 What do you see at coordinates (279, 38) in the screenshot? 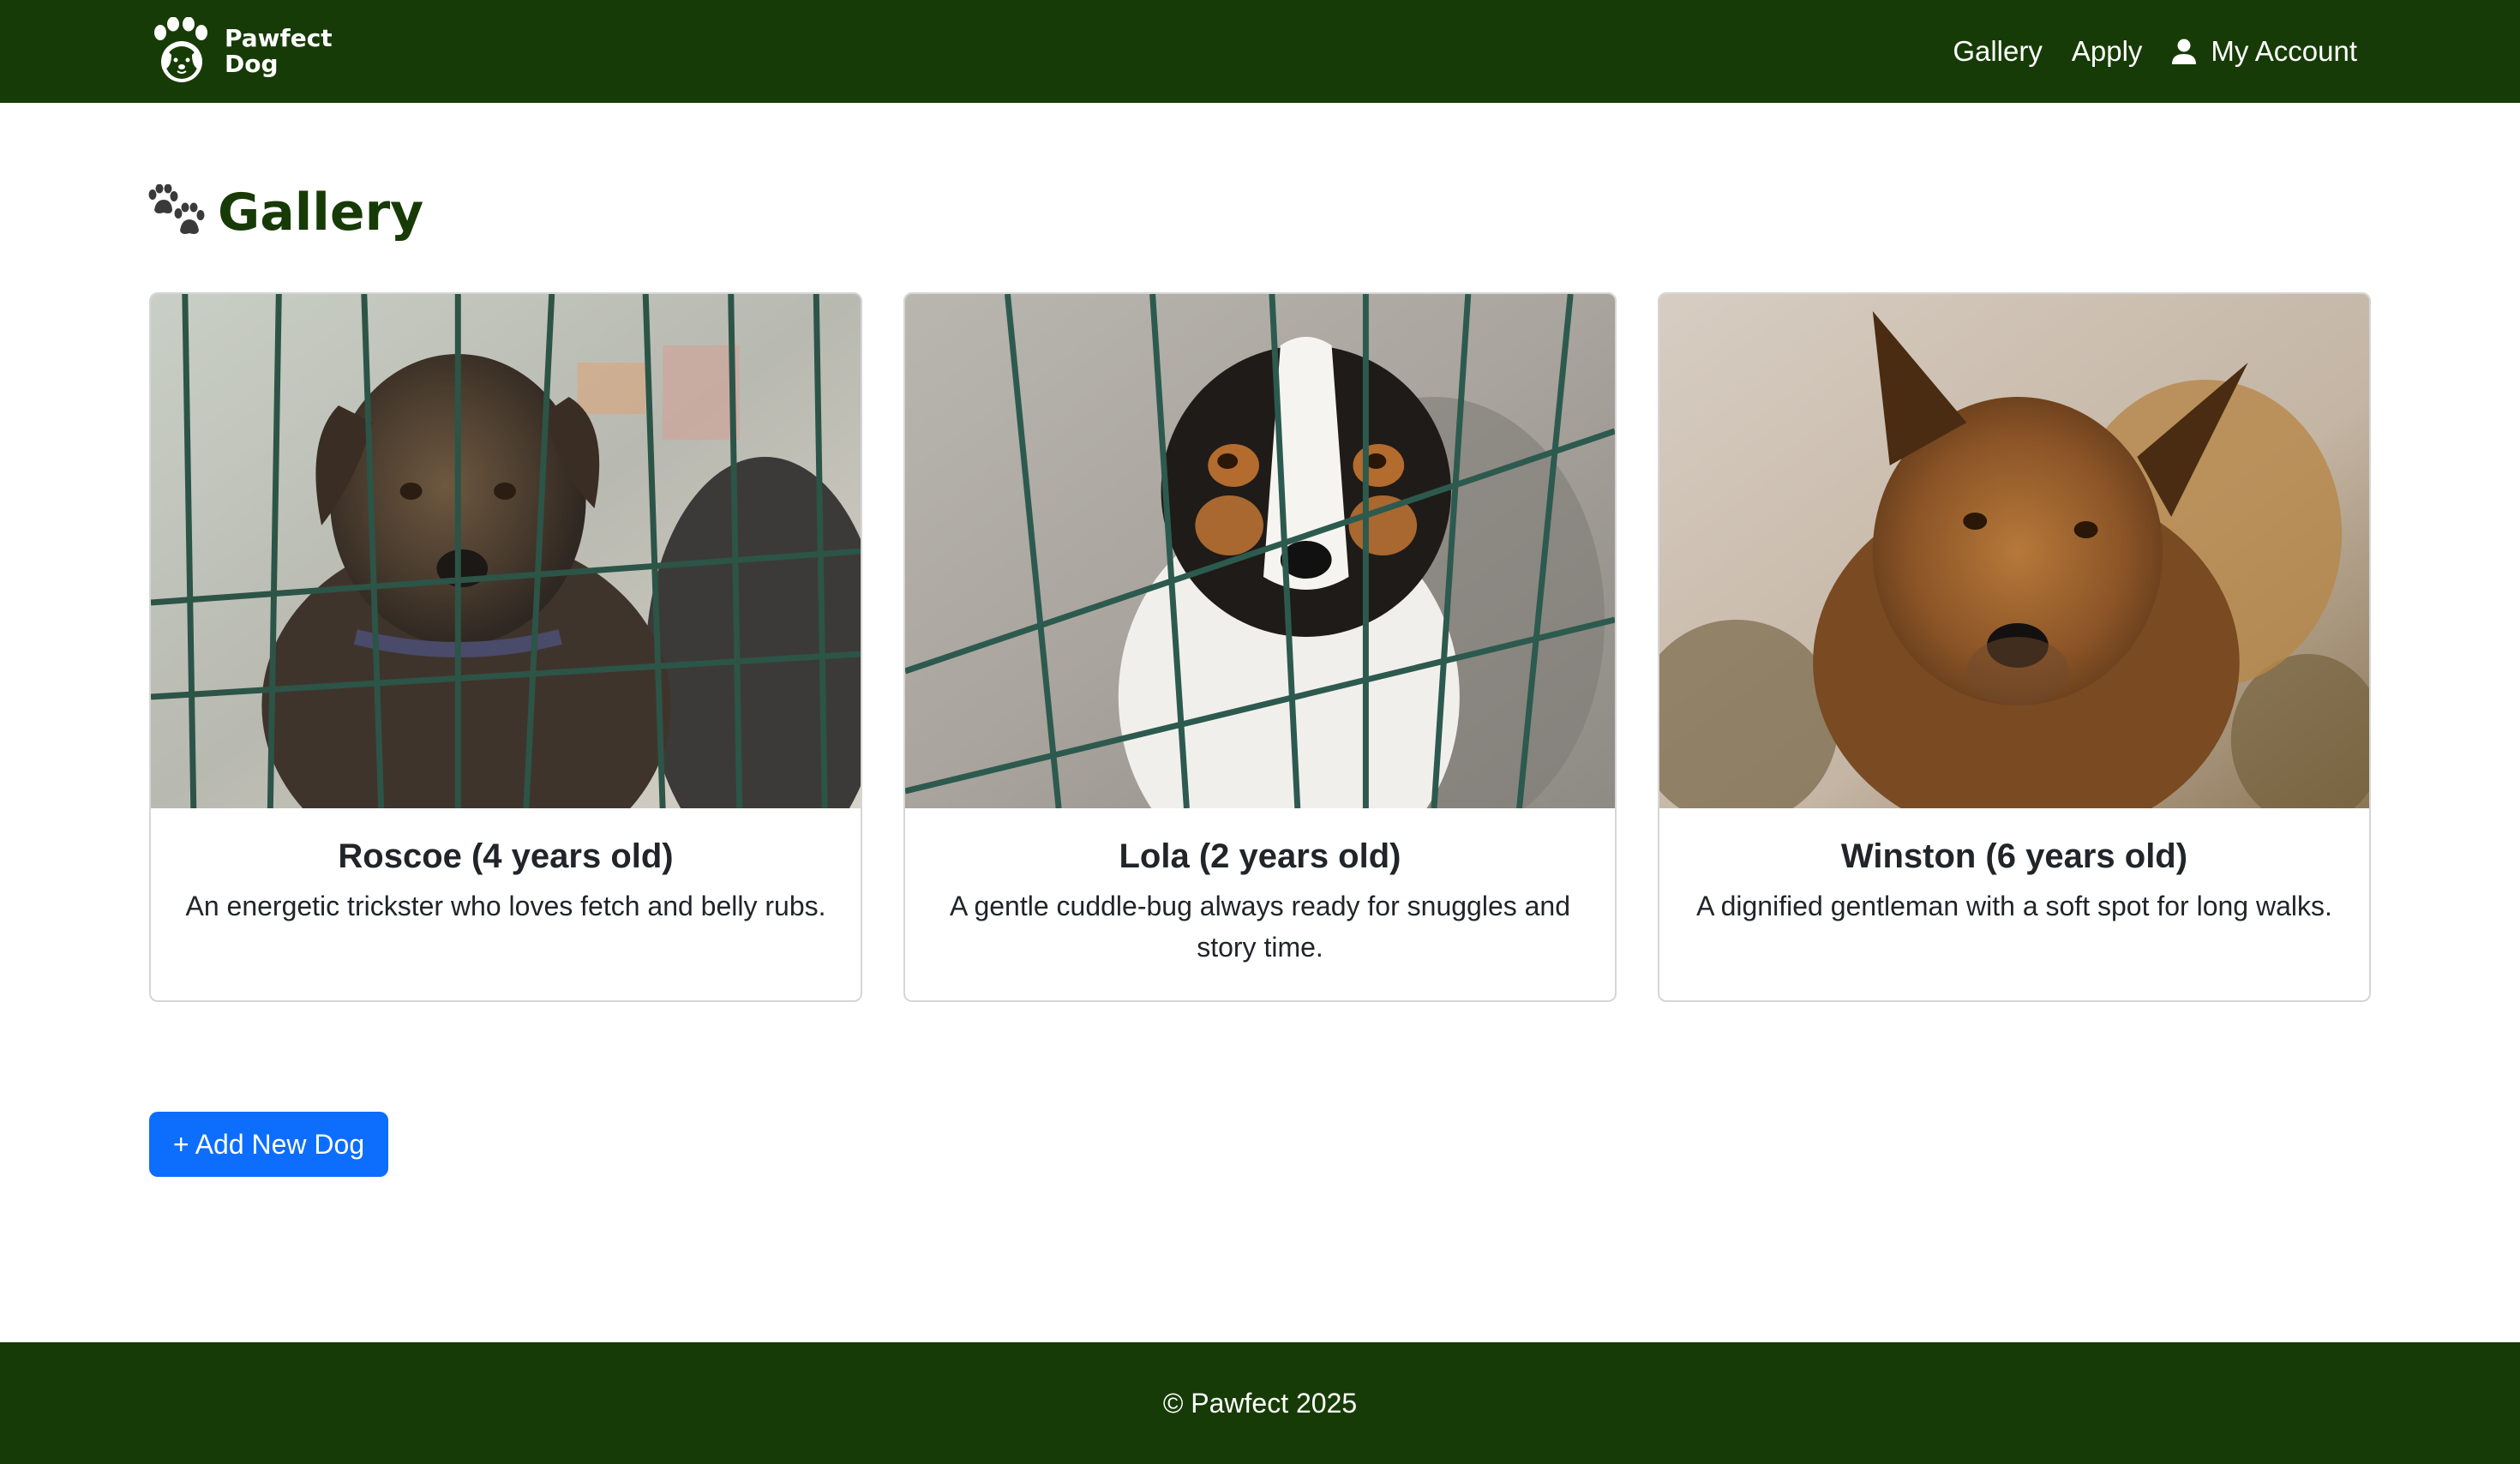
I see `brand-name-line1: Pawfect` at bounding box center [279, 38].